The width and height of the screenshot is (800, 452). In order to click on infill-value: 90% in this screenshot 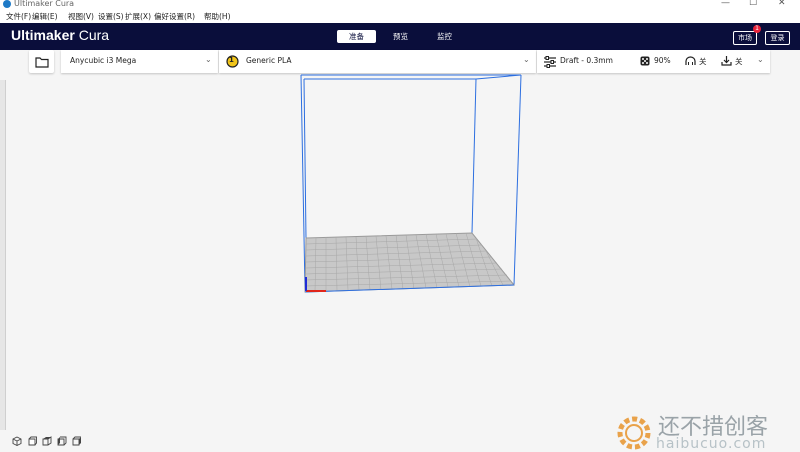, I will do `click(662, 60)`.